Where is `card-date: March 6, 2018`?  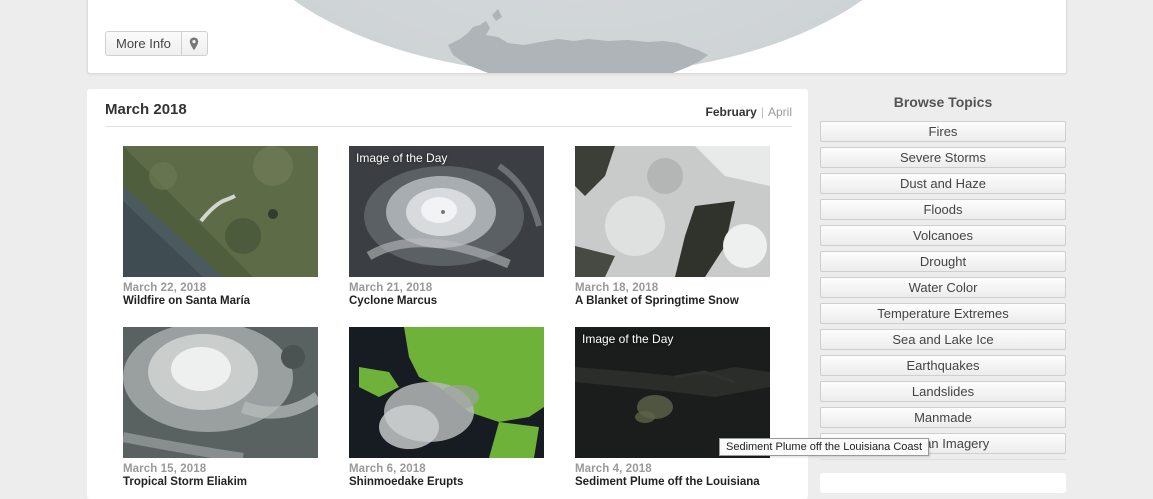
card-date: March 6, 2018 is located at coordinates (387, 469).